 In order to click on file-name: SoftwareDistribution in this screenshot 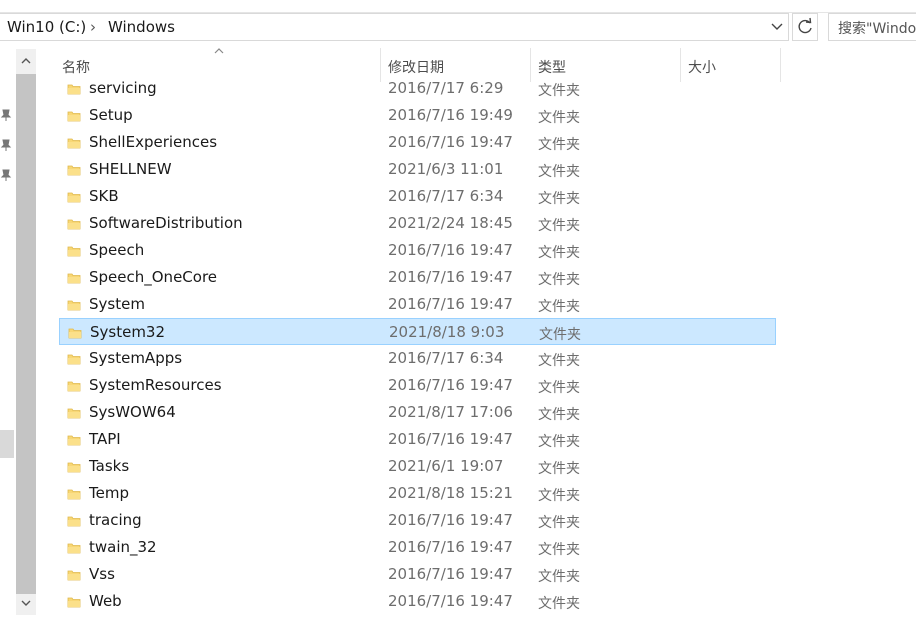, I will do `click(166, 223)`.